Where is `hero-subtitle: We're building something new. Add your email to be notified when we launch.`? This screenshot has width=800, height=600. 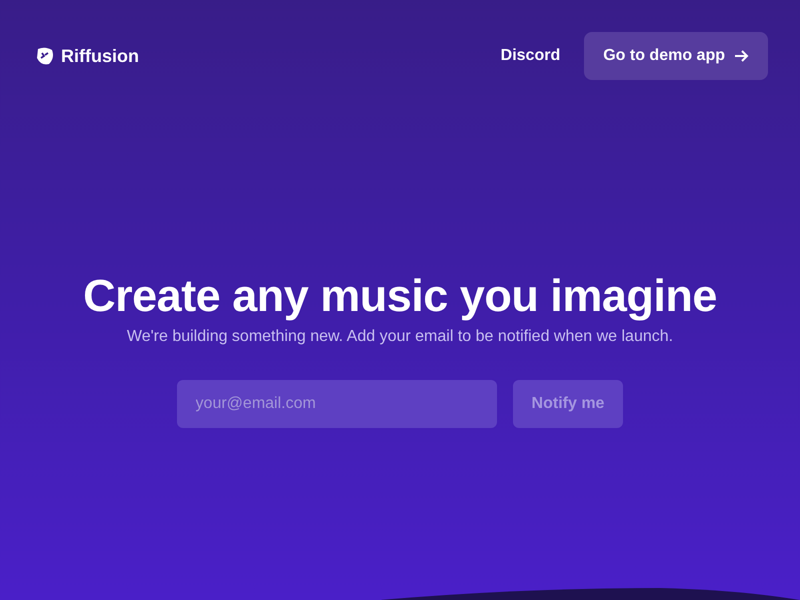 hero-subtitle: We're building something new. Add your email to be notified when we launch. is located at coordinates (400, 337).